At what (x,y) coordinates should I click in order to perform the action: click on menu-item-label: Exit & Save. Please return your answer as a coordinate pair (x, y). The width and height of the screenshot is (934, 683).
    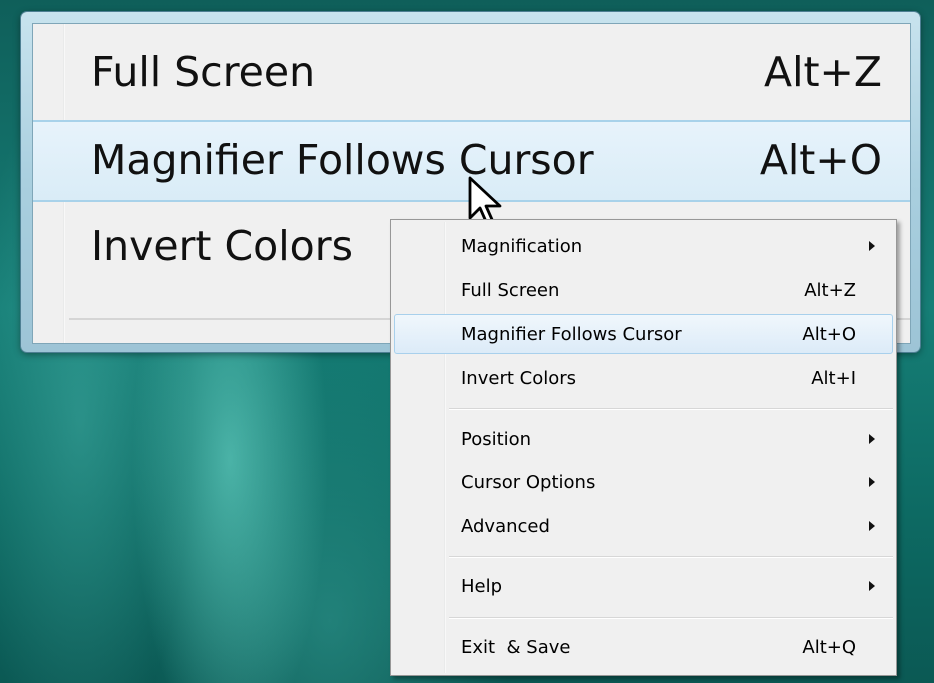
    Looking at the image, I should click on (516, 647).